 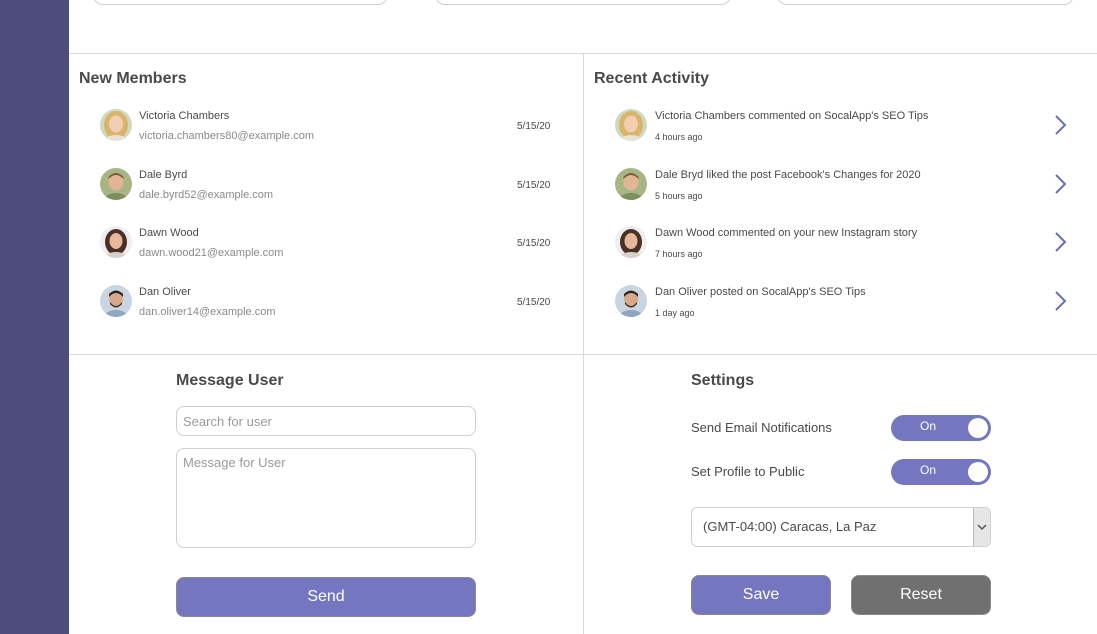 What do you see at coordinates (230, 380) in the screenshot?
I see `message-user-title: Message User` at bounding box center [230, 380].